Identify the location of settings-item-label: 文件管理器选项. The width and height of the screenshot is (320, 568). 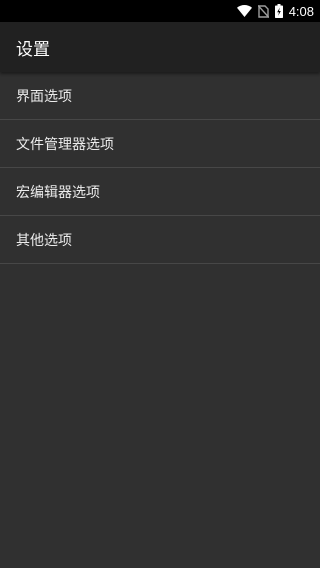
(65, 144).